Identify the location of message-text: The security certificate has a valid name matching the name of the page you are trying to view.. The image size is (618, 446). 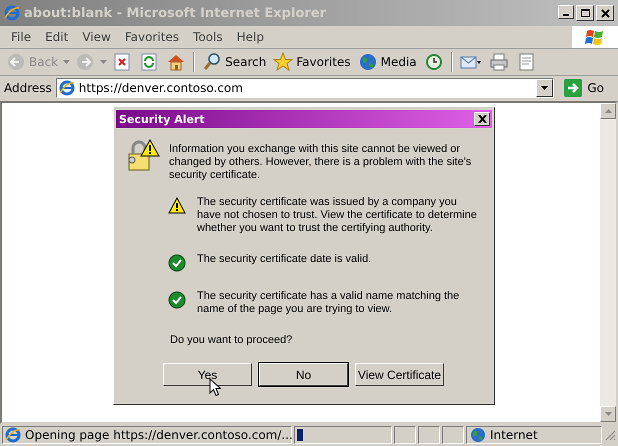
(328, 303).